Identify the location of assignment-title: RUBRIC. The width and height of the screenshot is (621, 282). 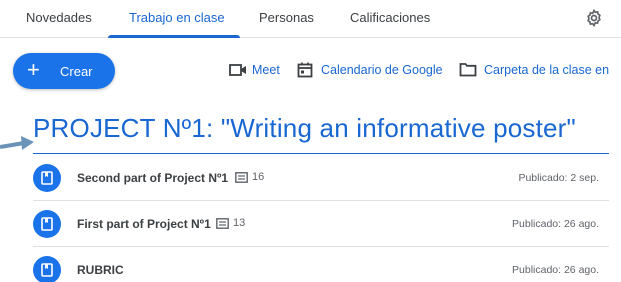
(100, 270).